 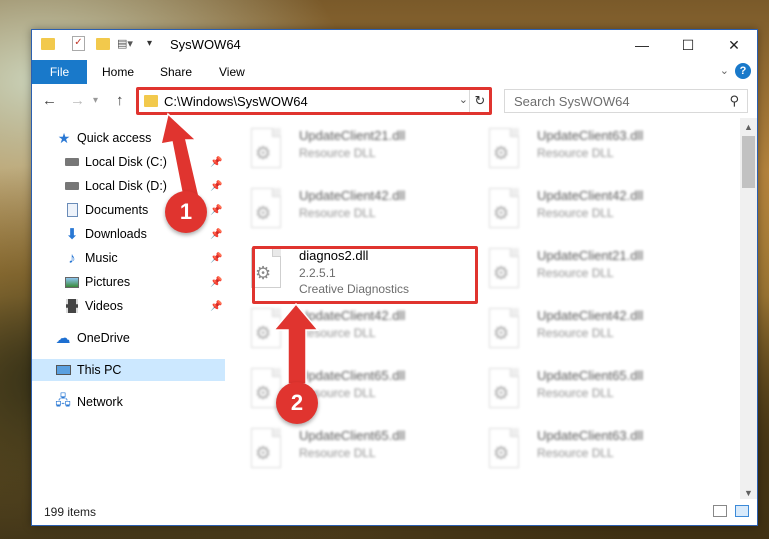 What do you see at coordinates (95, 100) in the screenshot?
I see `recent-locations-icon: ▾` at bounding box center [95, 100].